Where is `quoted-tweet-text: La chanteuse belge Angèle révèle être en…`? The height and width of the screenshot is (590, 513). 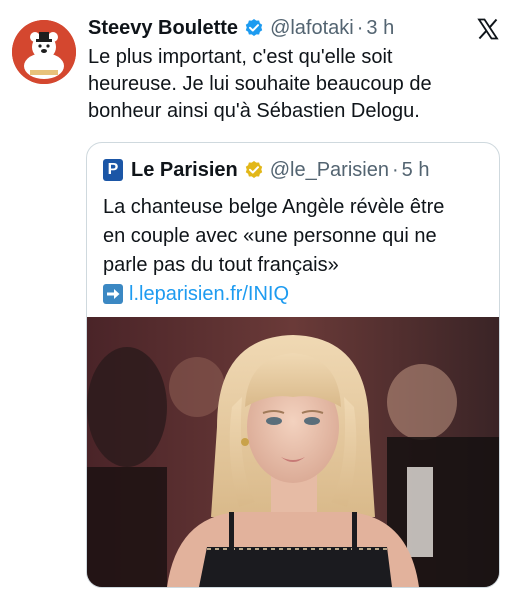 quoted-tweet-text: La chanteuse belge Angèle révèle être en… is located at coordinates (293, 236).